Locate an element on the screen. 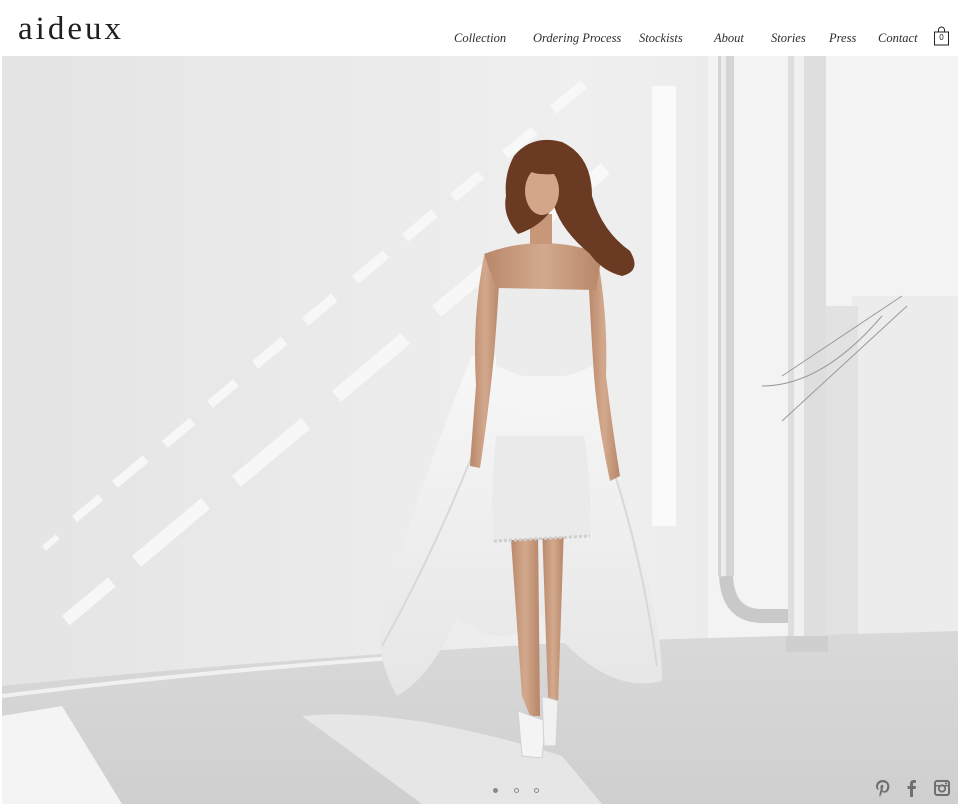 The width and height of the screenshot is (960, 806). cart-button: 0 is located at coordinates (941, 36).